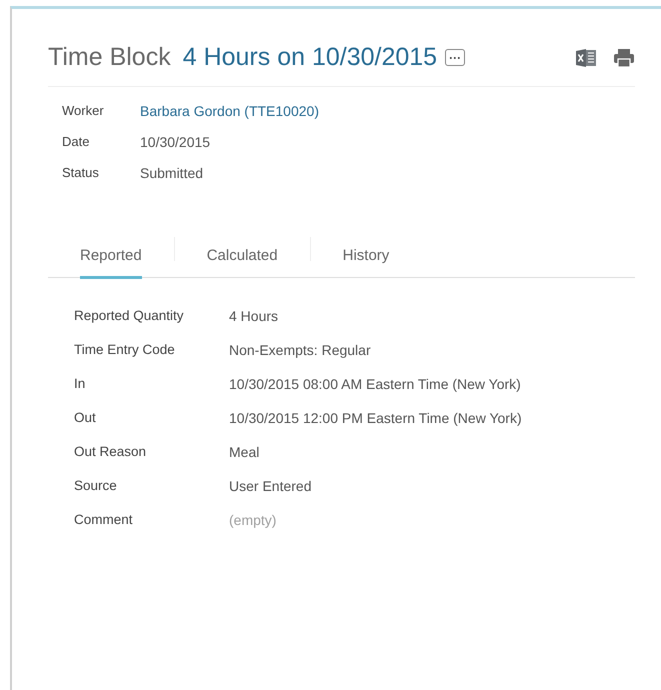  What do you see at coordinates (76, 142) in the screenshot?
I see `field-label: Date` at bounding box center [76, 142].